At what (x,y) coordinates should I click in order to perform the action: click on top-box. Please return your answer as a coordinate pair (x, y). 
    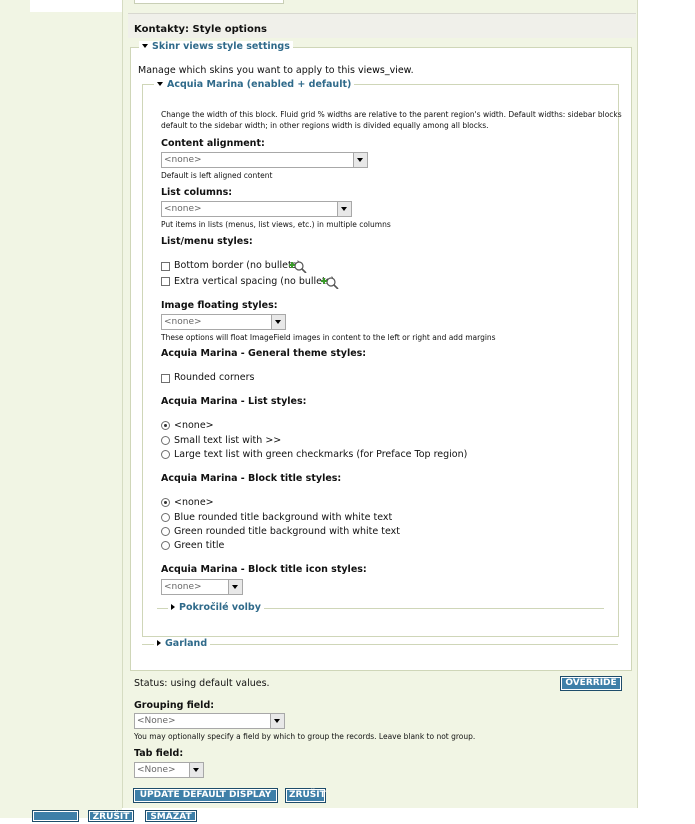
    Looking at the image, I should click on (209, 2).